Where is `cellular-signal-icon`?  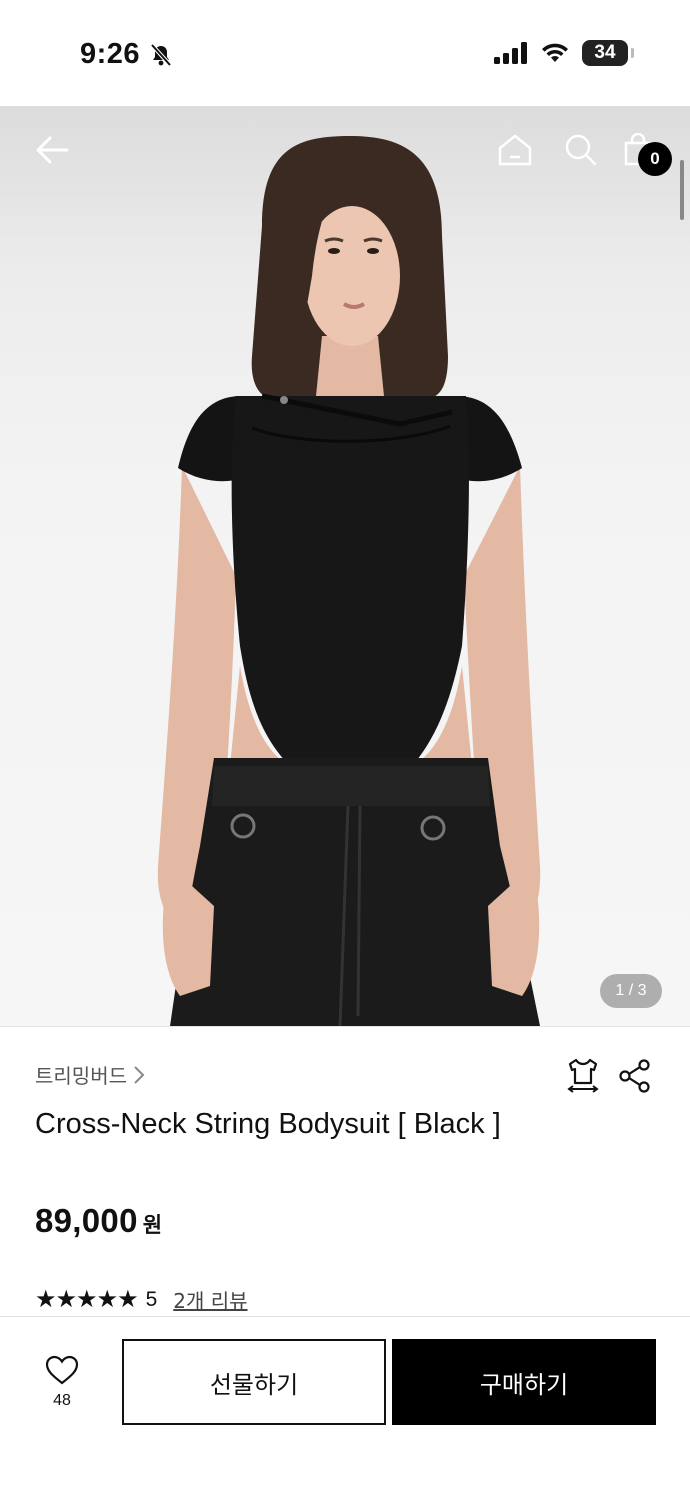 cellular-signal-icon is located at coordinates (510, 53).